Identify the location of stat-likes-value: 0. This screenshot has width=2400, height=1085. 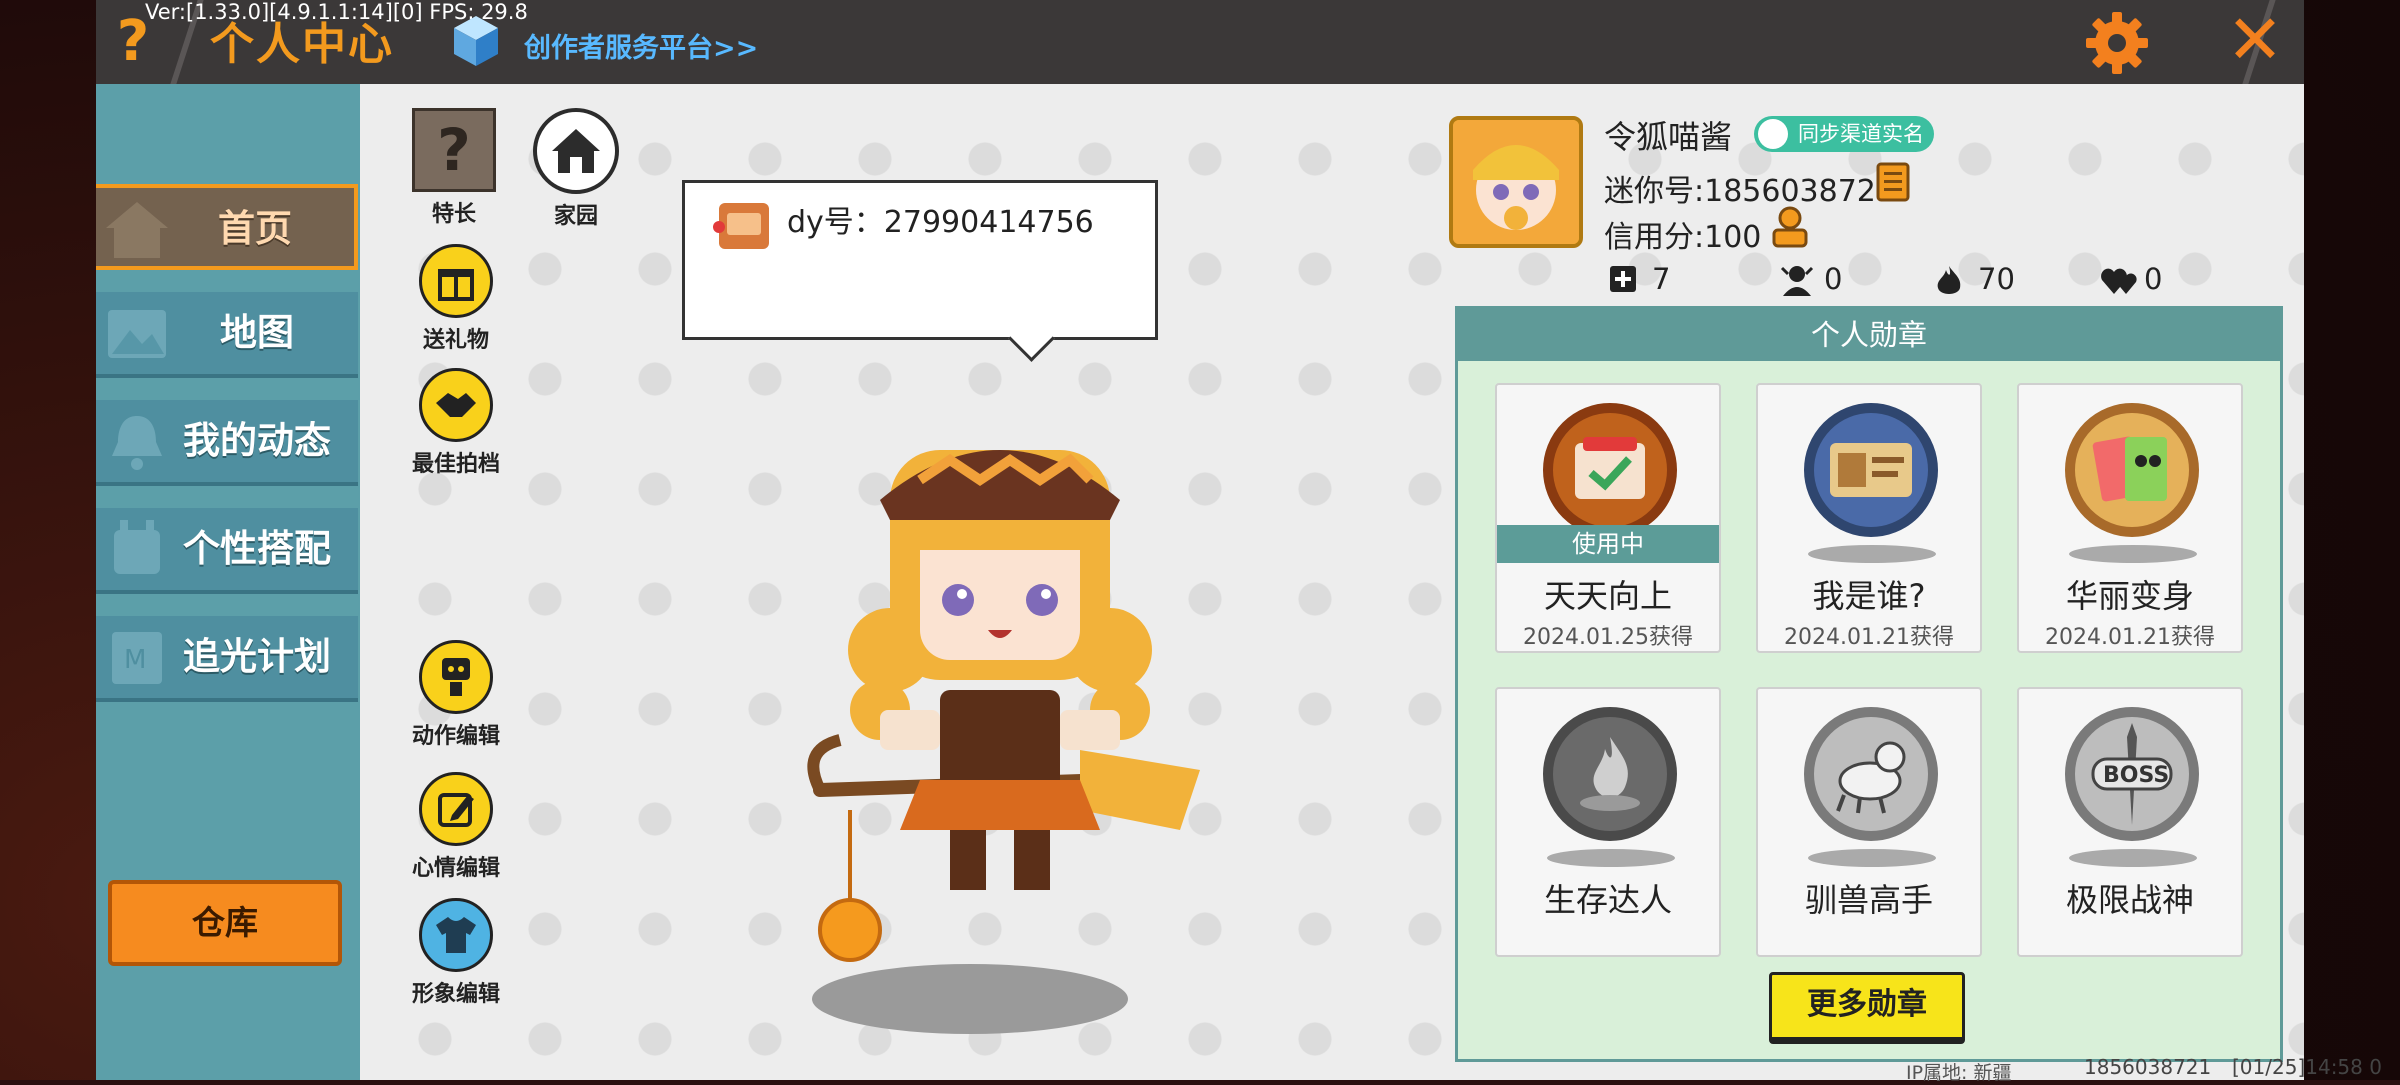
(2153, 279).